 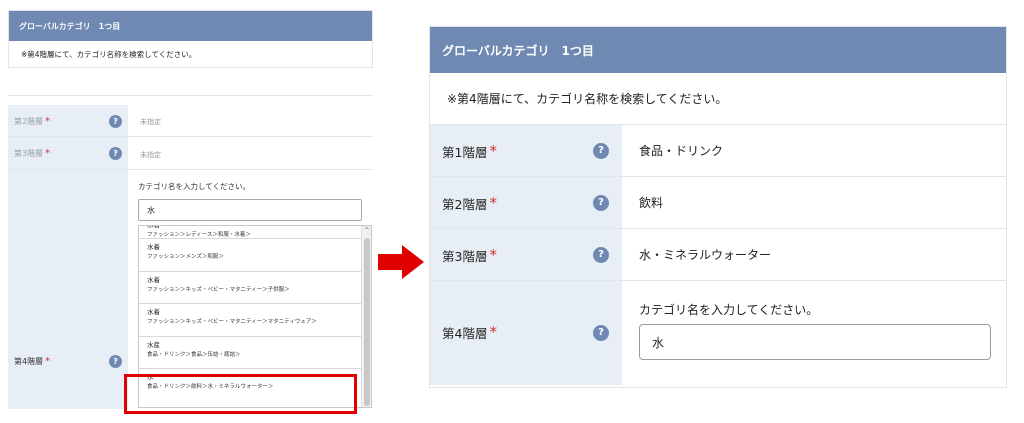 I want to click on suggestion-item: 水産 食品・ドリンク＞食品＞缶詰・瓶詰＞, so click(x=250, y=353).